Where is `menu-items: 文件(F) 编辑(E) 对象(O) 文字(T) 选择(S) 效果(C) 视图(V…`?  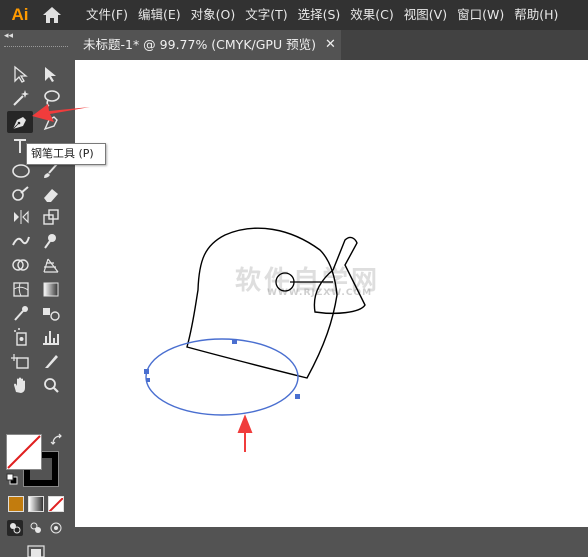 menu-items: 文件(F) 编辑(E) 对象(O) 文字(T) 选择(S) 效果(C) 视图(V… is located at coordinates (327, 15).